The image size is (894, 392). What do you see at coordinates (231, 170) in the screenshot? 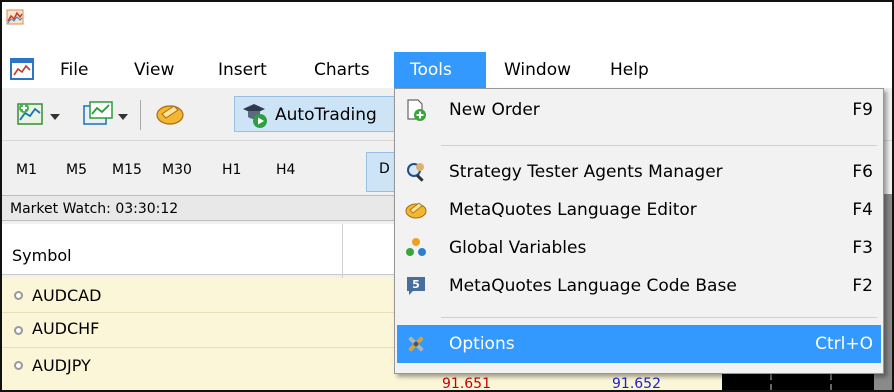
I see `timeframe-h1: H1` at bounding box center [231, 170].